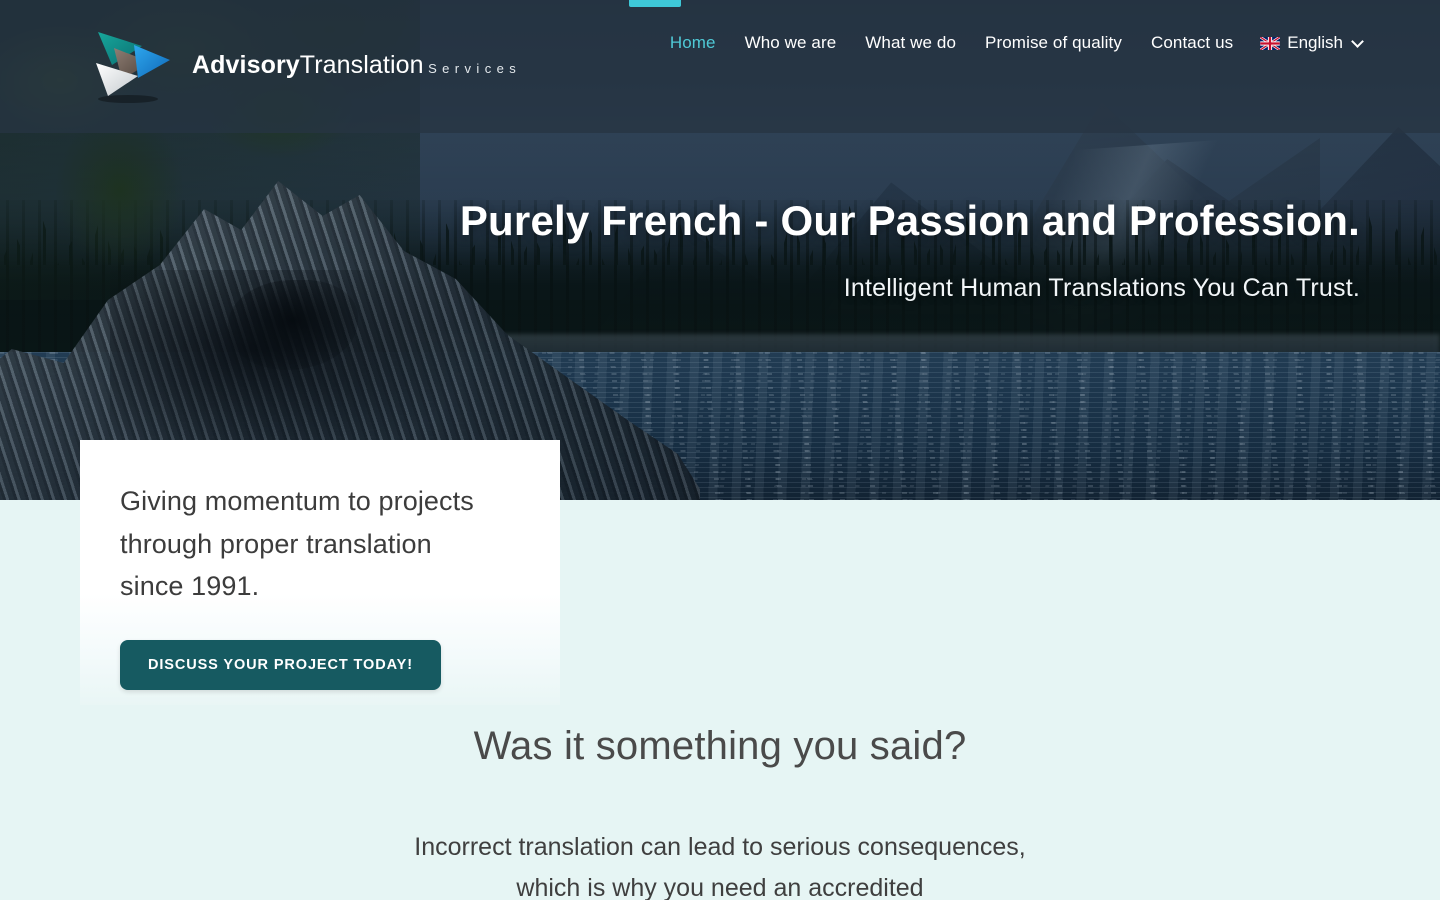 This screenshot has height=900, width=1440. I want to click on language-switcher: English, so click(1312, 43).